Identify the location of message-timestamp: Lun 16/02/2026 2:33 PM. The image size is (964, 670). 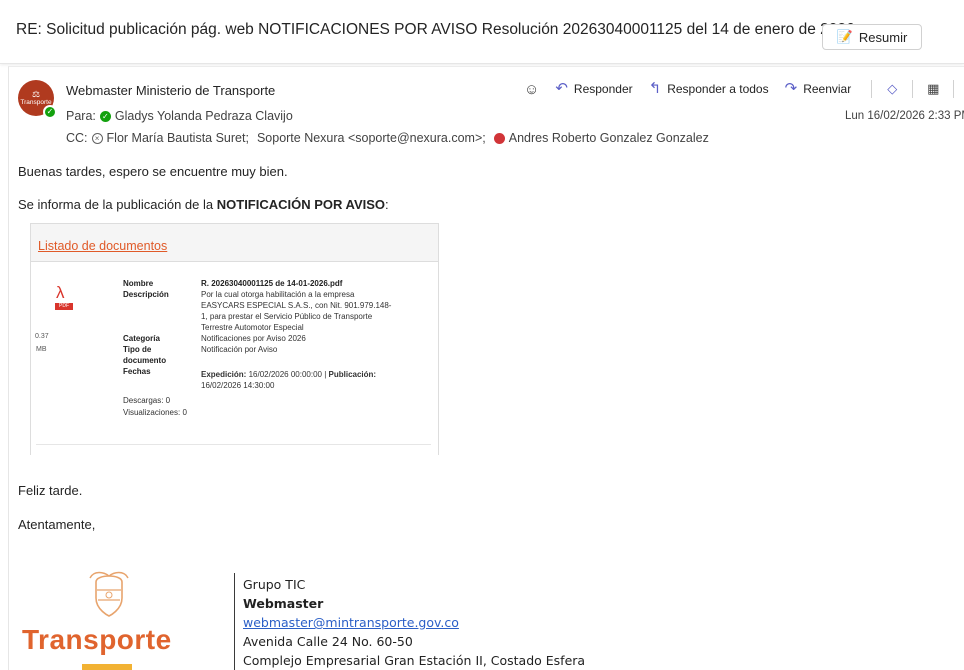
(904, 116).